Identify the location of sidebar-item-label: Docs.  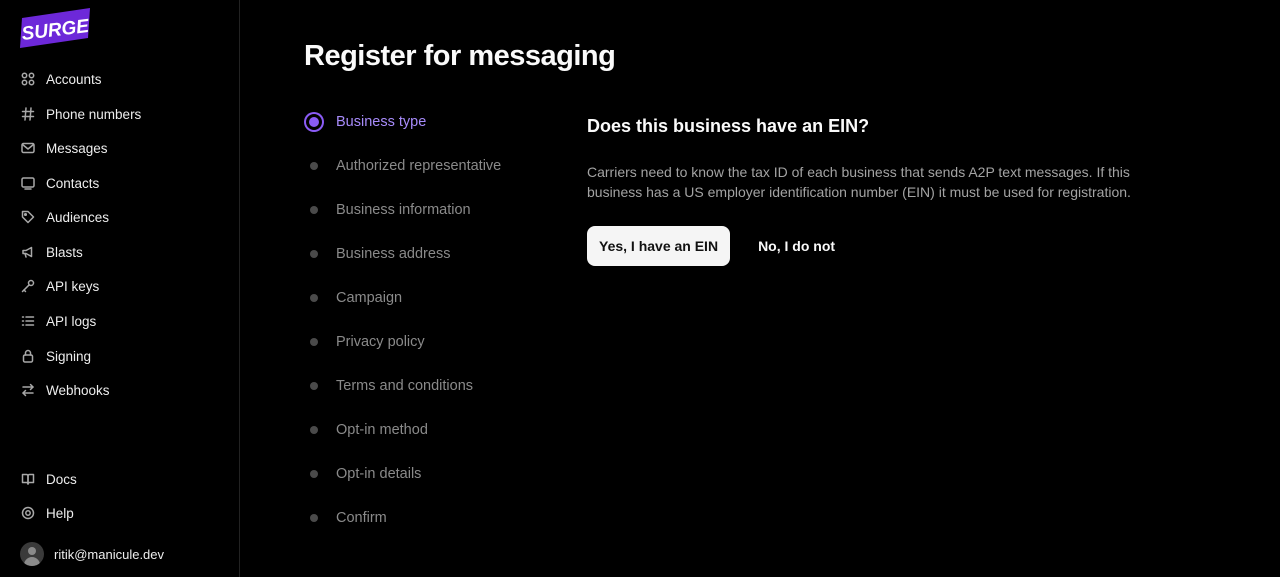
(61, 479).